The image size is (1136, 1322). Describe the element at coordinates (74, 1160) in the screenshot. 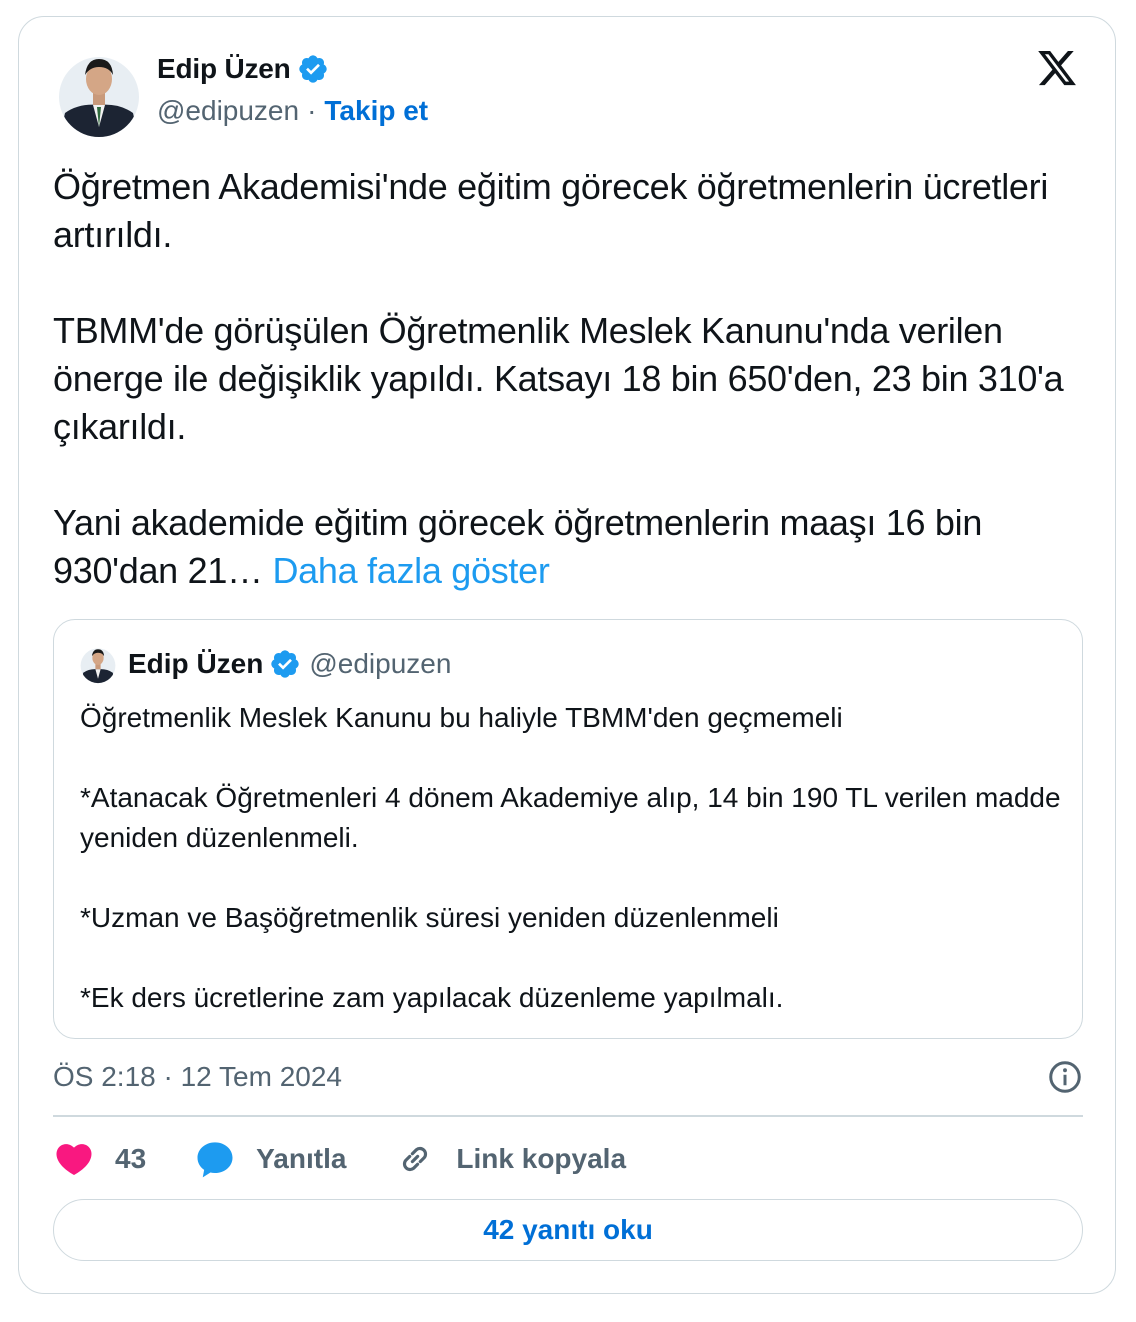

I see `heart-icon` at that location.